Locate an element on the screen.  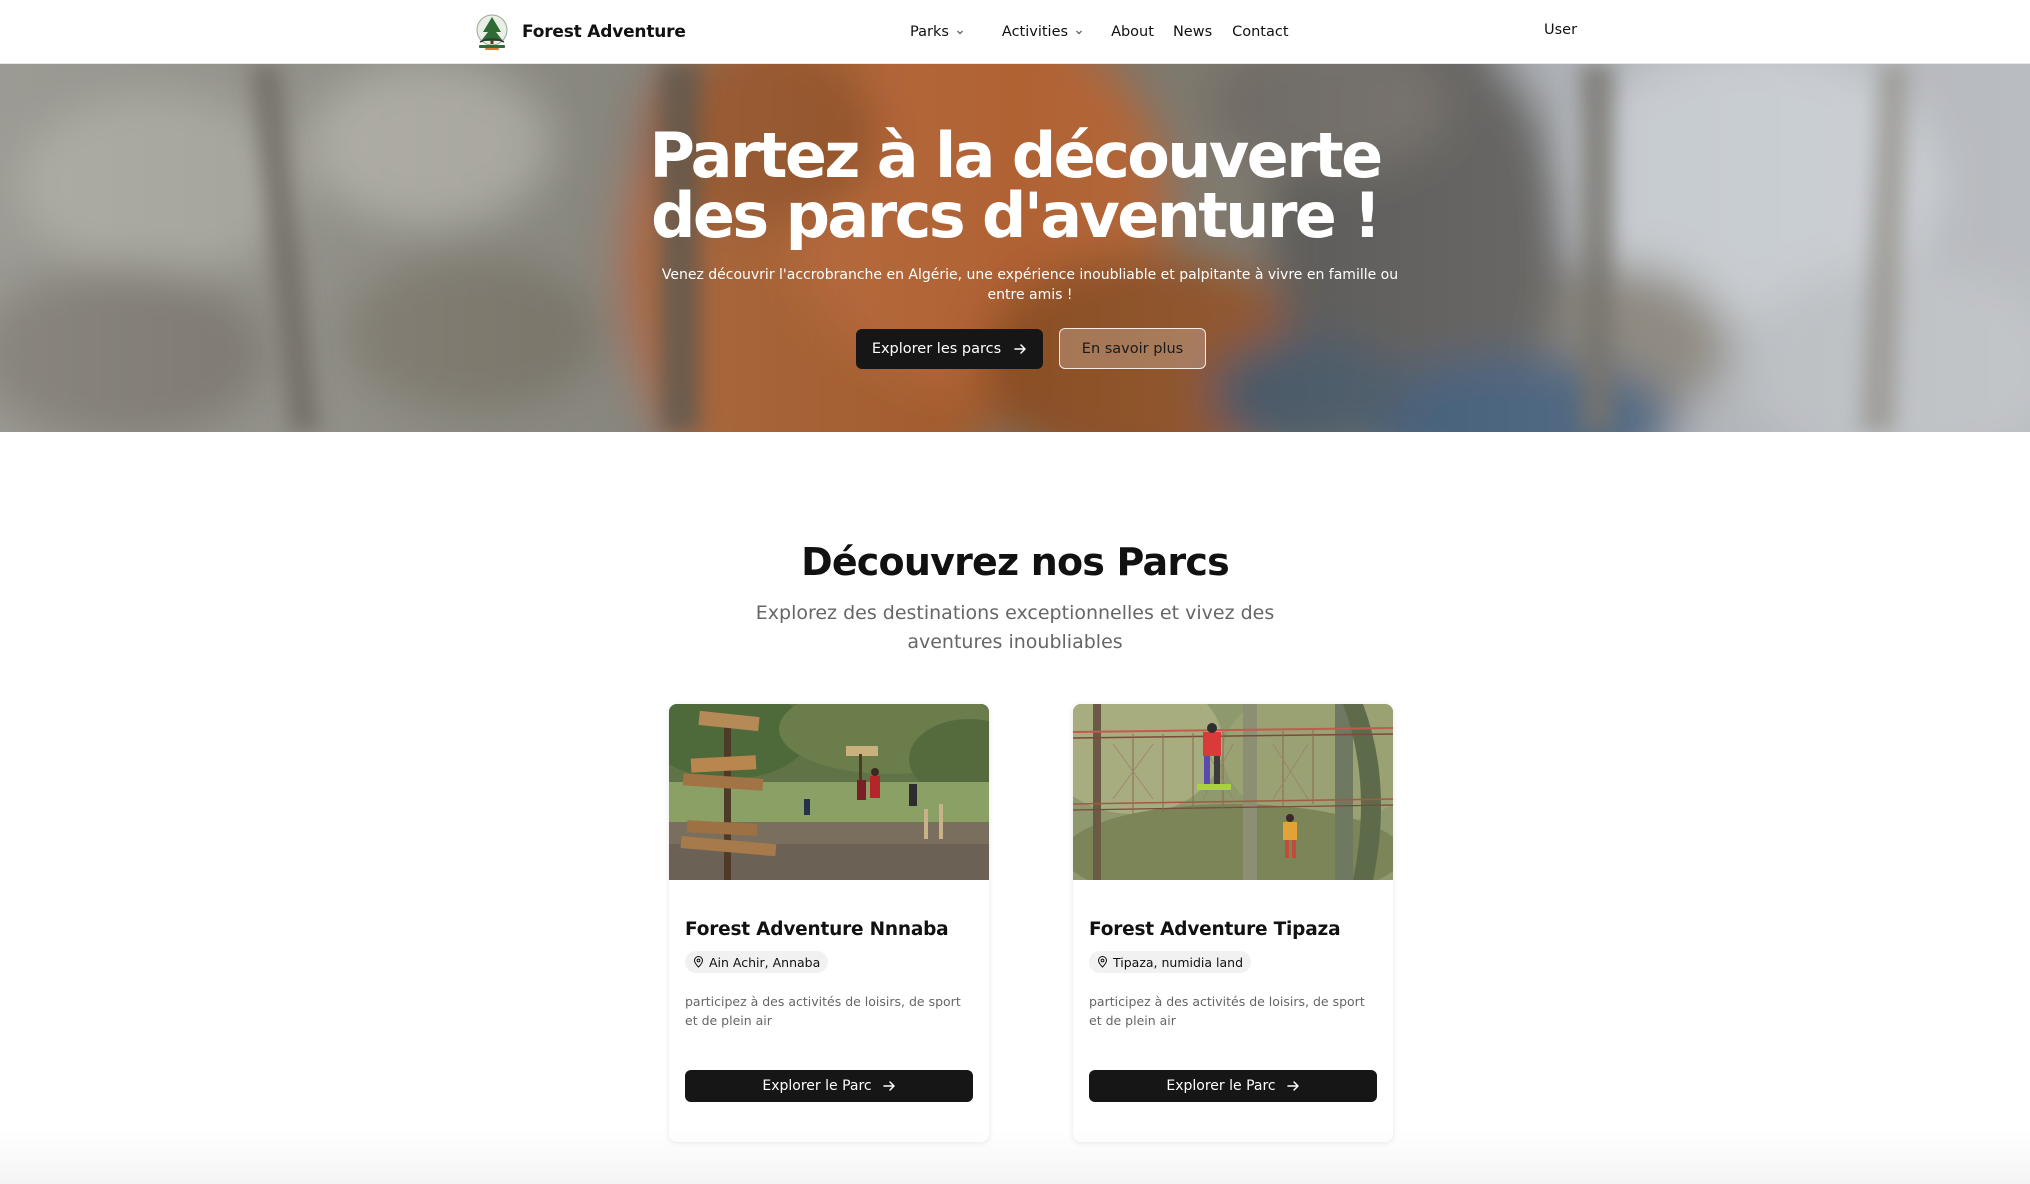
nav-item-contact: Contact is located at coordinates (1260, 32).